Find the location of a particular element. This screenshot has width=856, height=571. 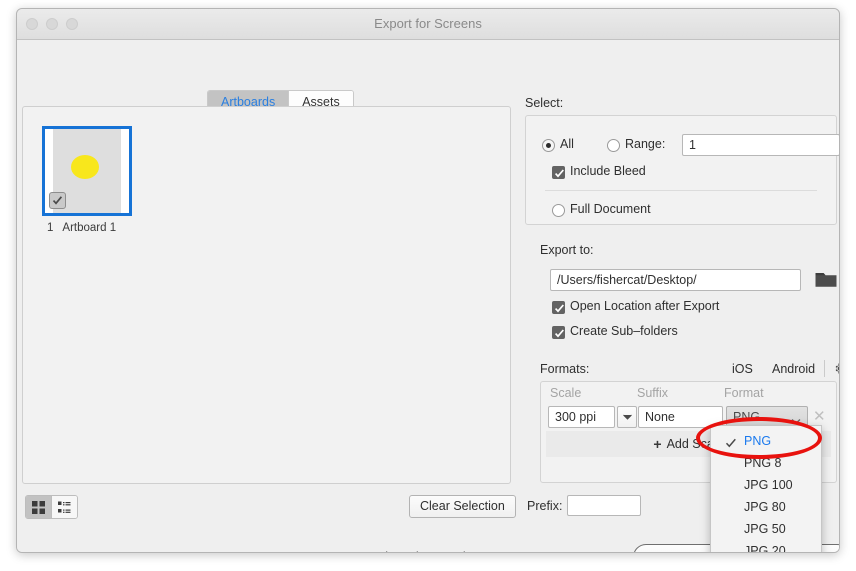

window-titlebar: Export for Screens is located at coordinates (428, 24).